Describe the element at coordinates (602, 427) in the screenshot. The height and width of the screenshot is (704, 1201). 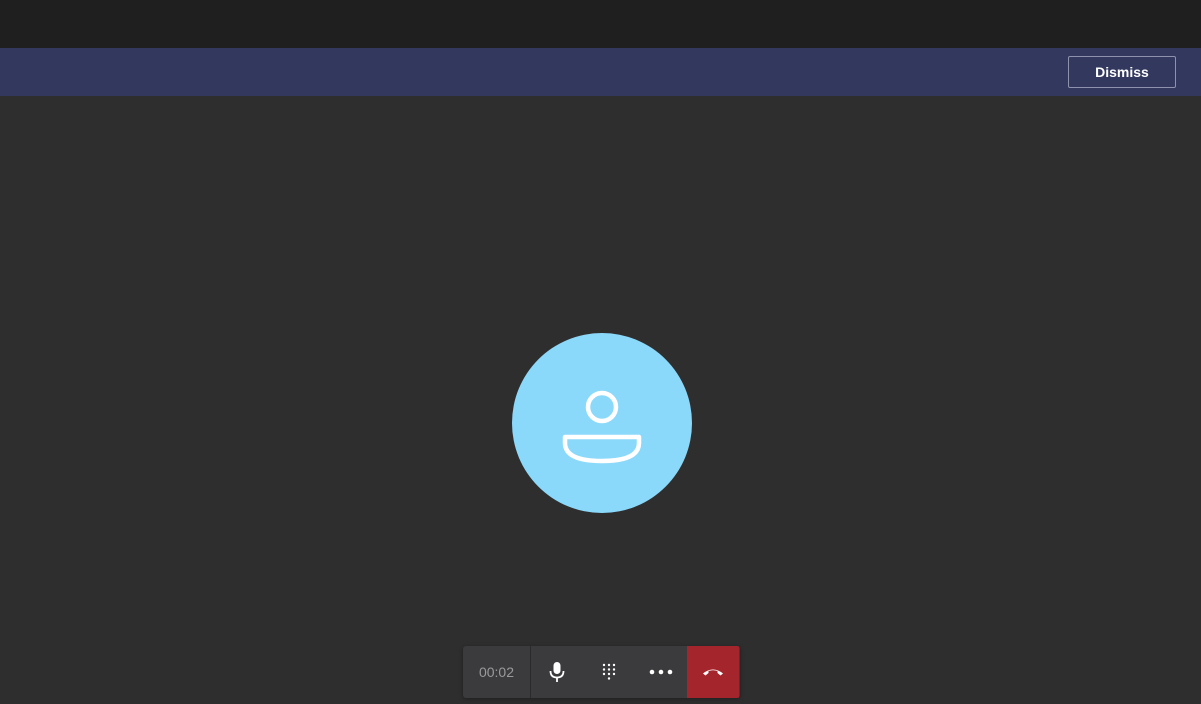
I see `person-icon` at that location.